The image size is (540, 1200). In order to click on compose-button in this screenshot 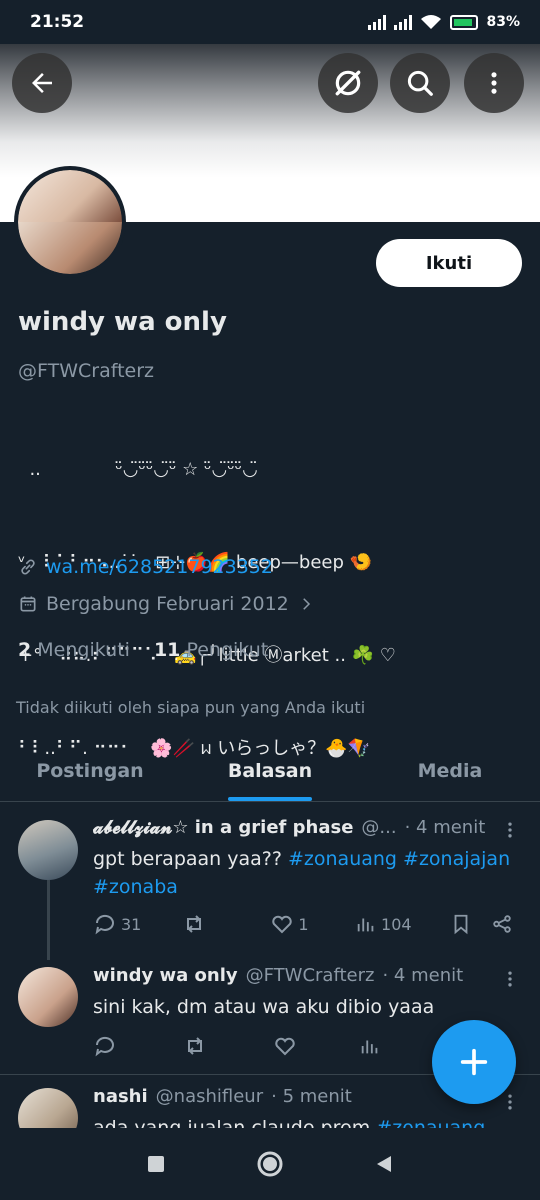, I will do `click(474, 1062)`.